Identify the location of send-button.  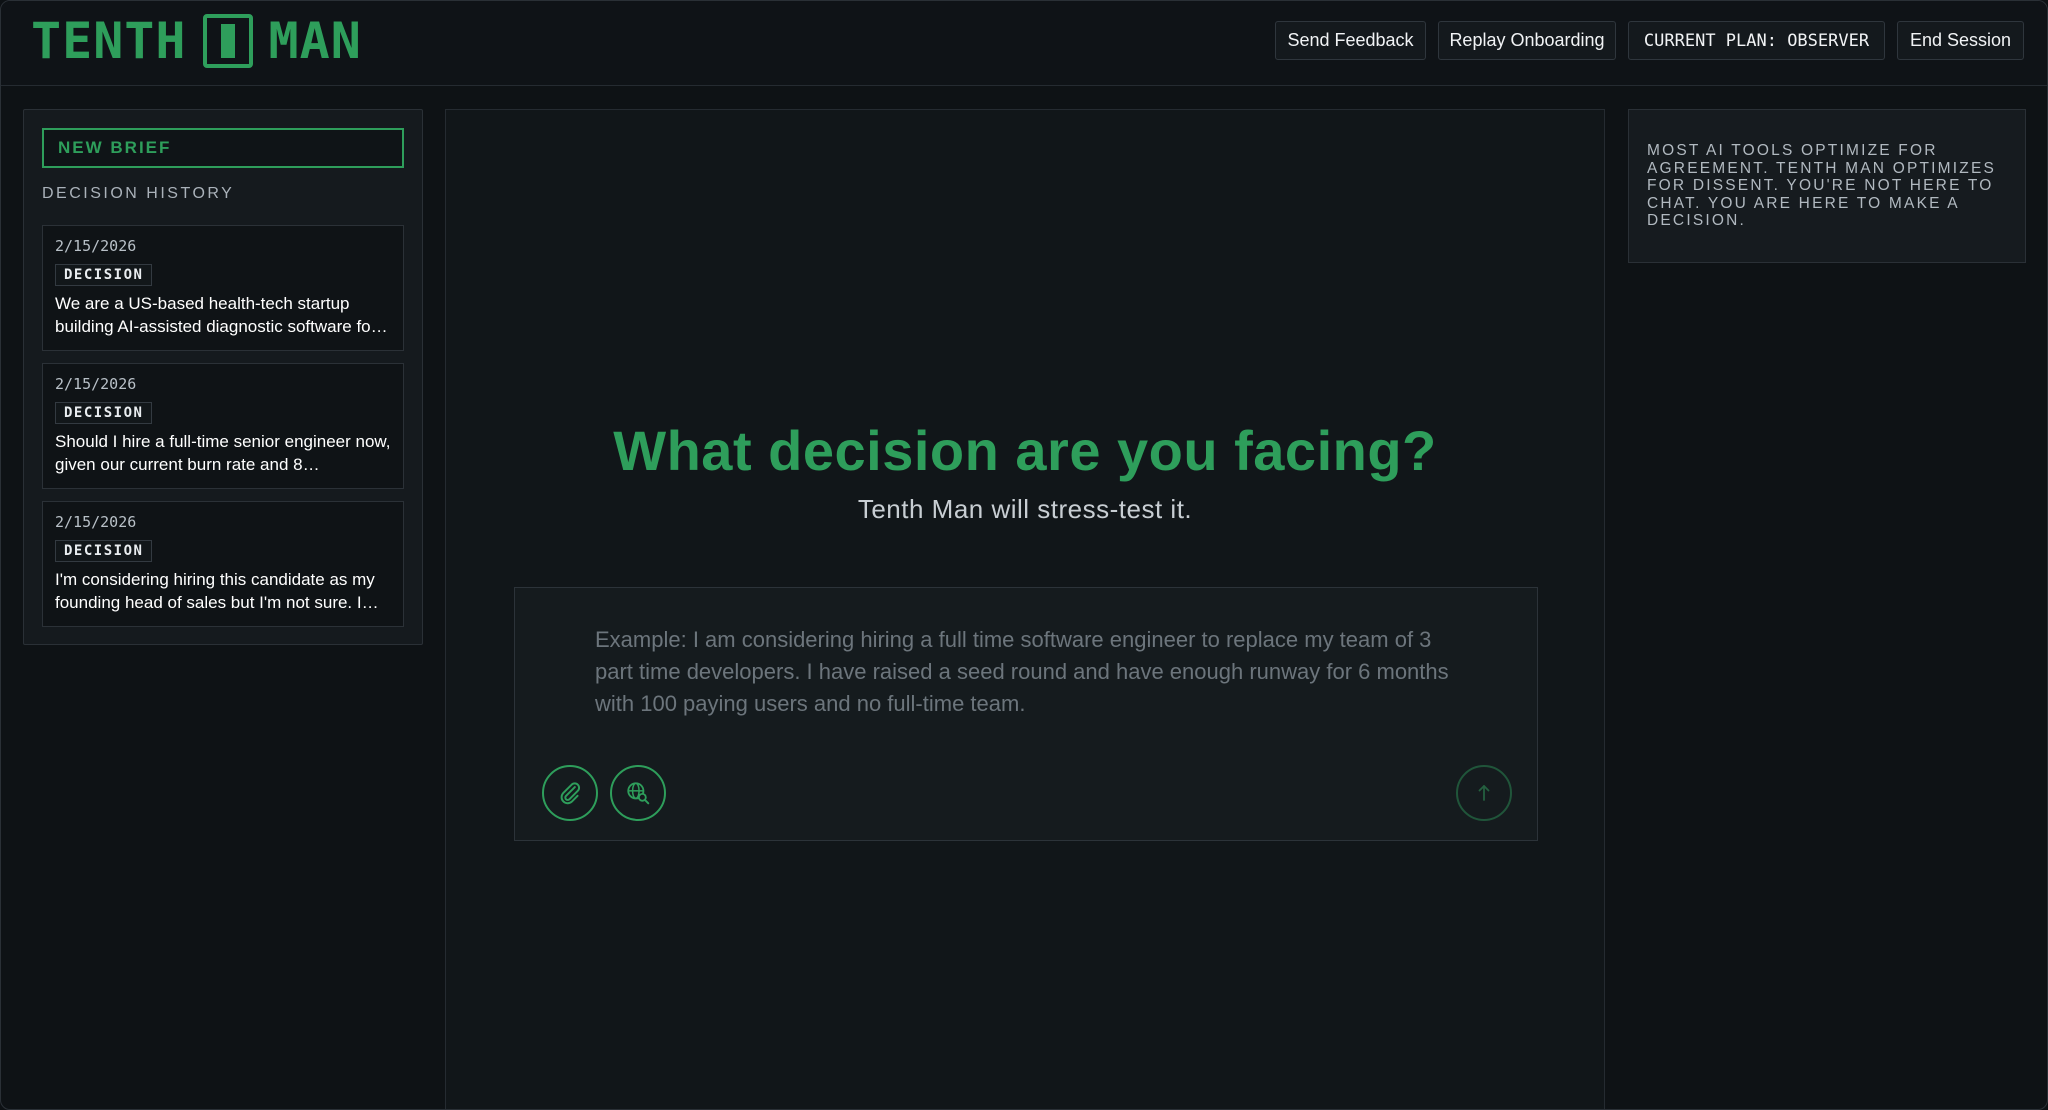
(1484, 793).